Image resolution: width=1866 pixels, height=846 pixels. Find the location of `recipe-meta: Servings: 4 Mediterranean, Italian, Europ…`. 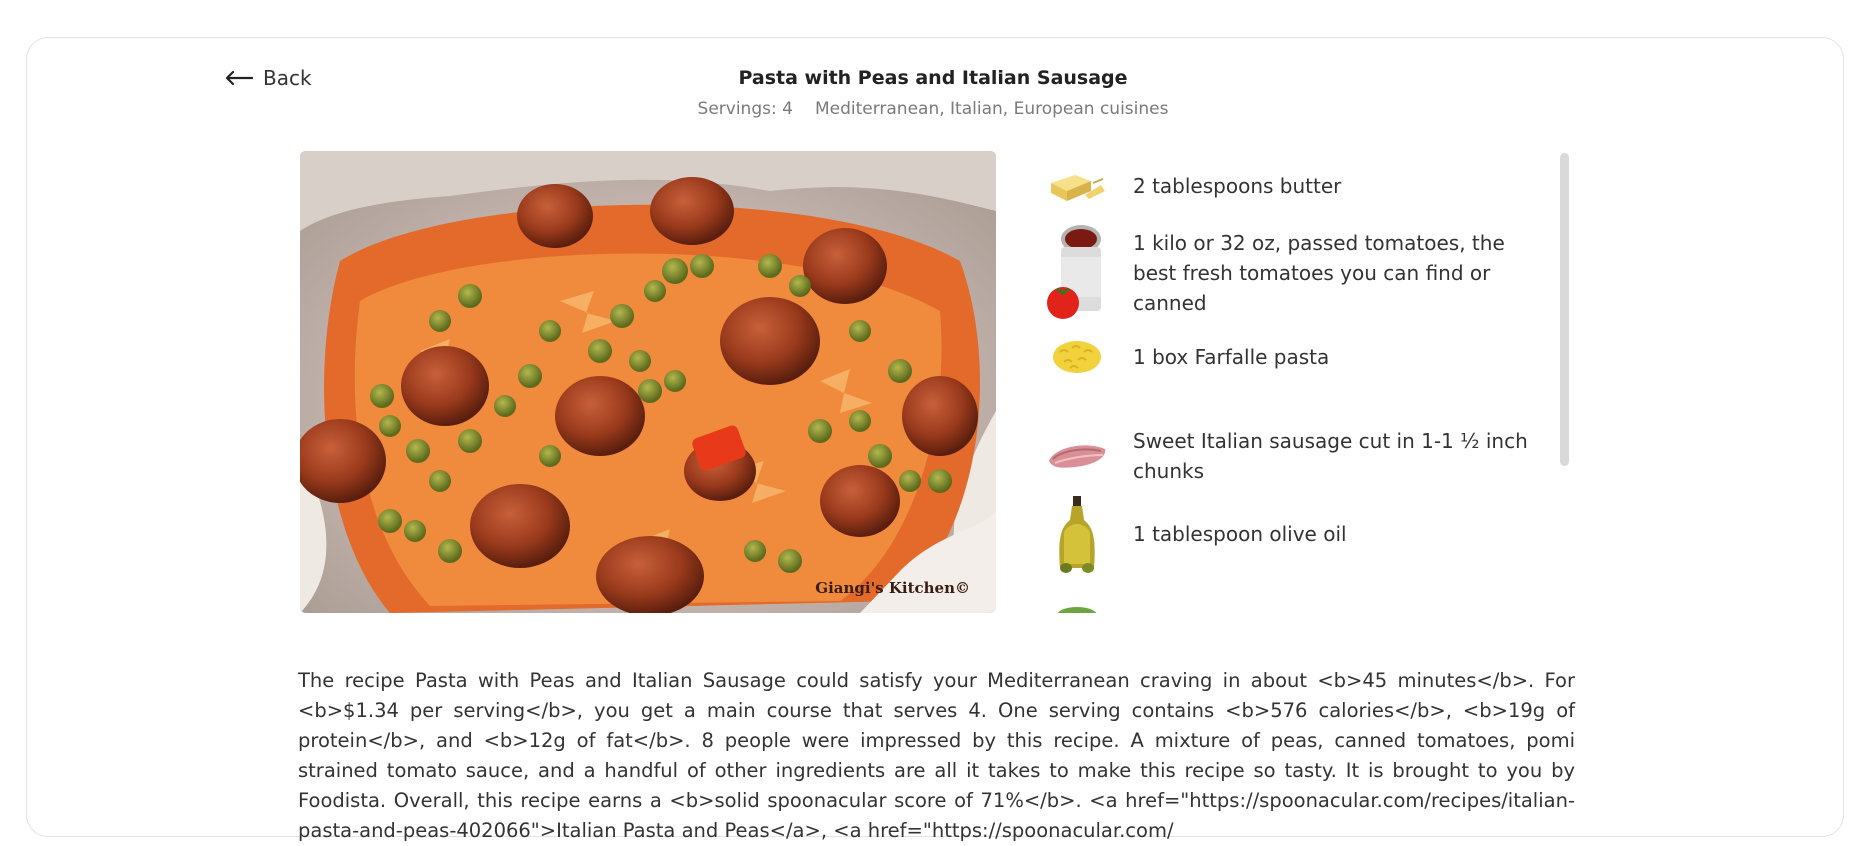

recipe-meta: Servings: 4 Mediterranean, Italian, Europ… is located at coordinates (933, 109).